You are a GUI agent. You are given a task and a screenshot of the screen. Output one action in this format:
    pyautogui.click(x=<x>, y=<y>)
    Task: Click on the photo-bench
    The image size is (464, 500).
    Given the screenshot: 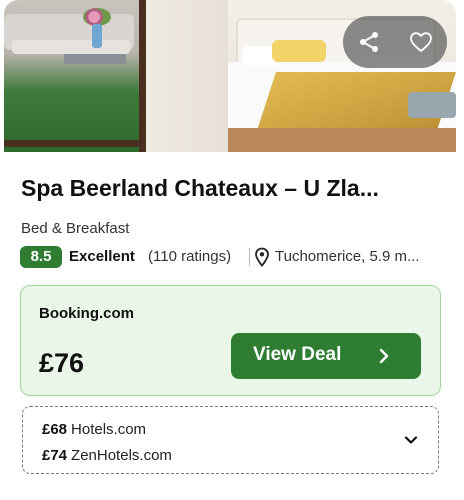 What is the action you would take?
    pyautogui.click(x=432, y=105)
    